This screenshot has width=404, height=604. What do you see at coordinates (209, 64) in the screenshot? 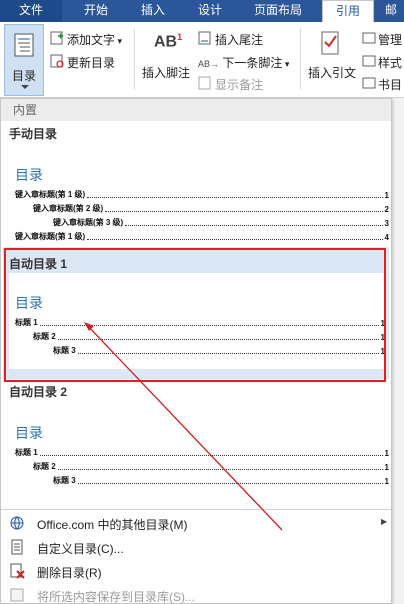
I see `next-footnote-icon: AB→` at bounding box center [209, 64].